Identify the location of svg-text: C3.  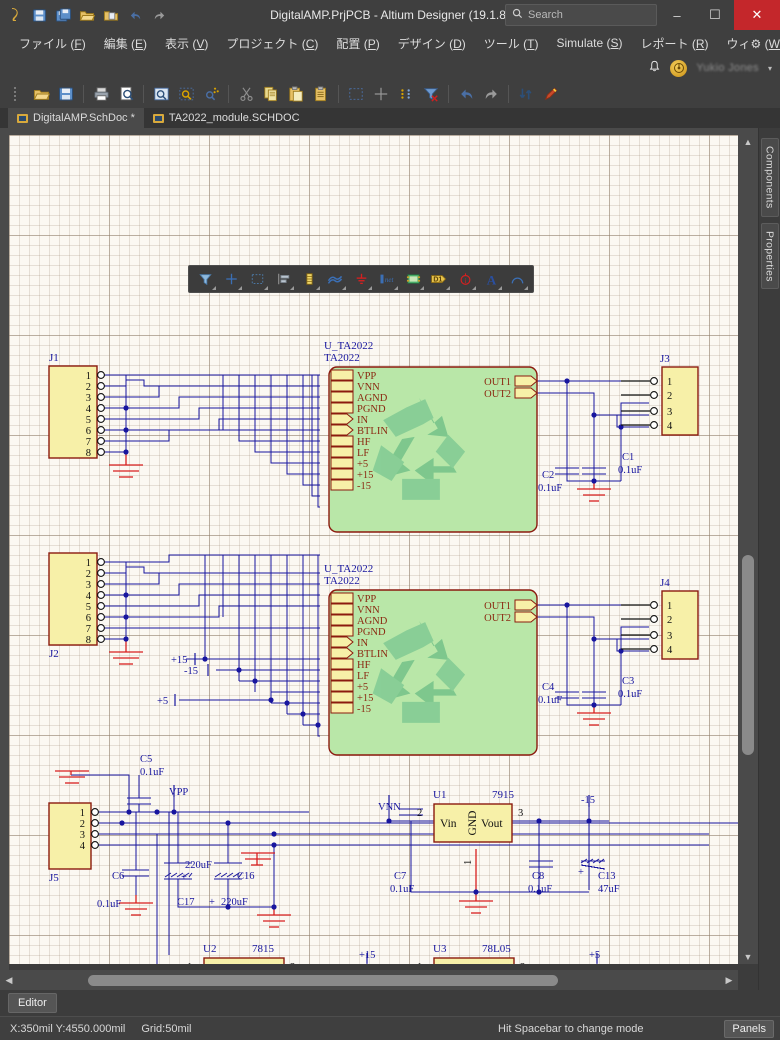
(628, 681).